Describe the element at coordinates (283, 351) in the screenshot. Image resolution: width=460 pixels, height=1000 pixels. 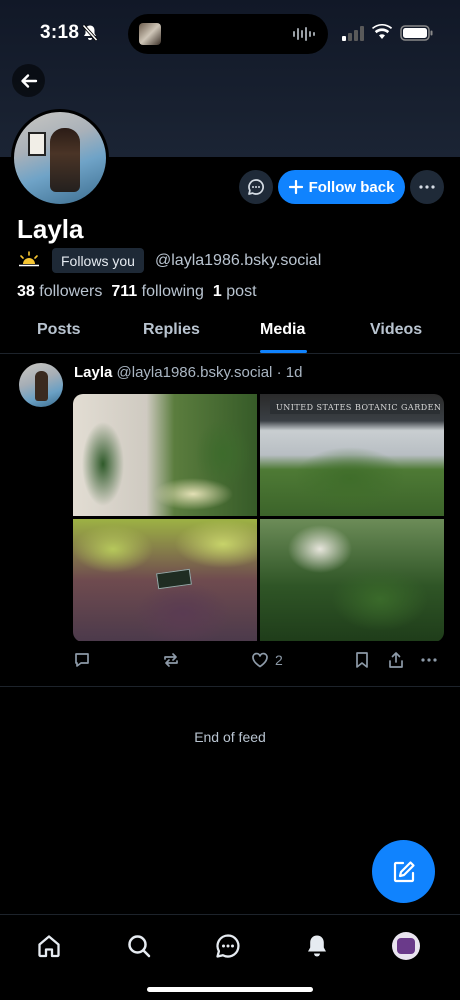
I see `active-tab-indicator` at that location.